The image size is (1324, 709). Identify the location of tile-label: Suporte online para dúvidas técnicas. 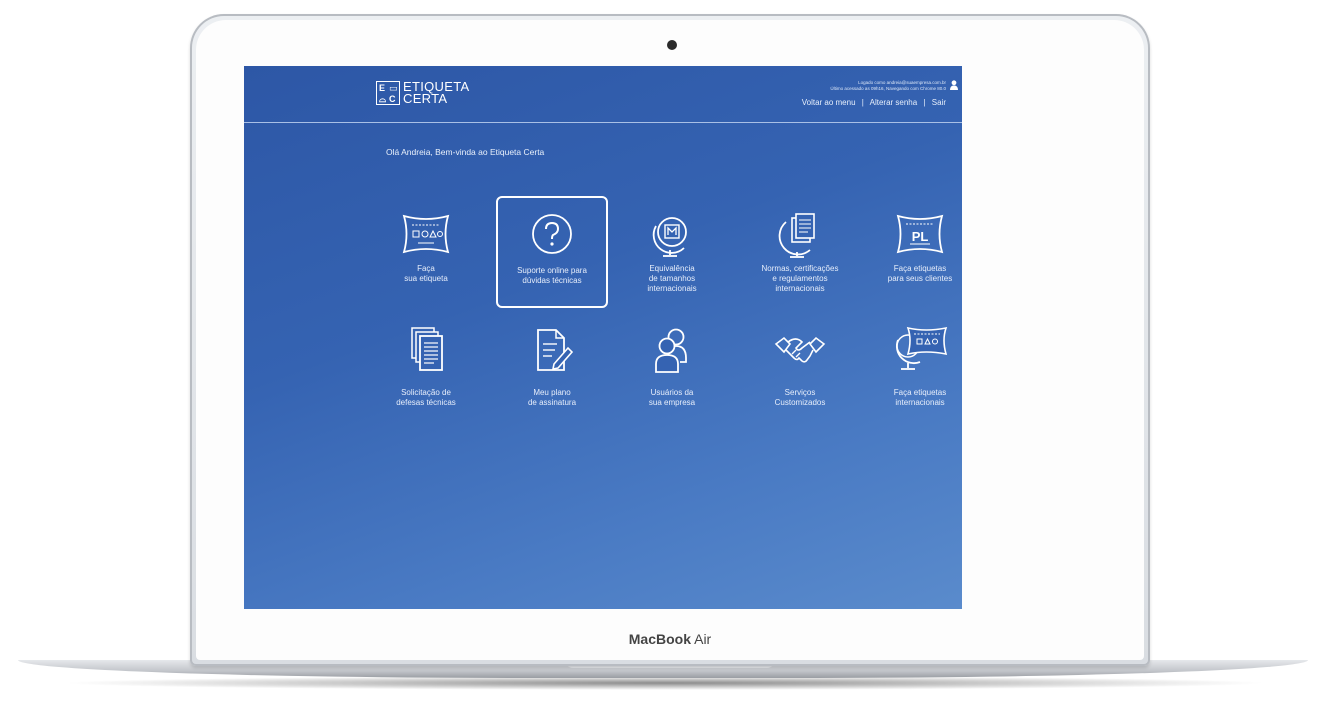
(552, 275).